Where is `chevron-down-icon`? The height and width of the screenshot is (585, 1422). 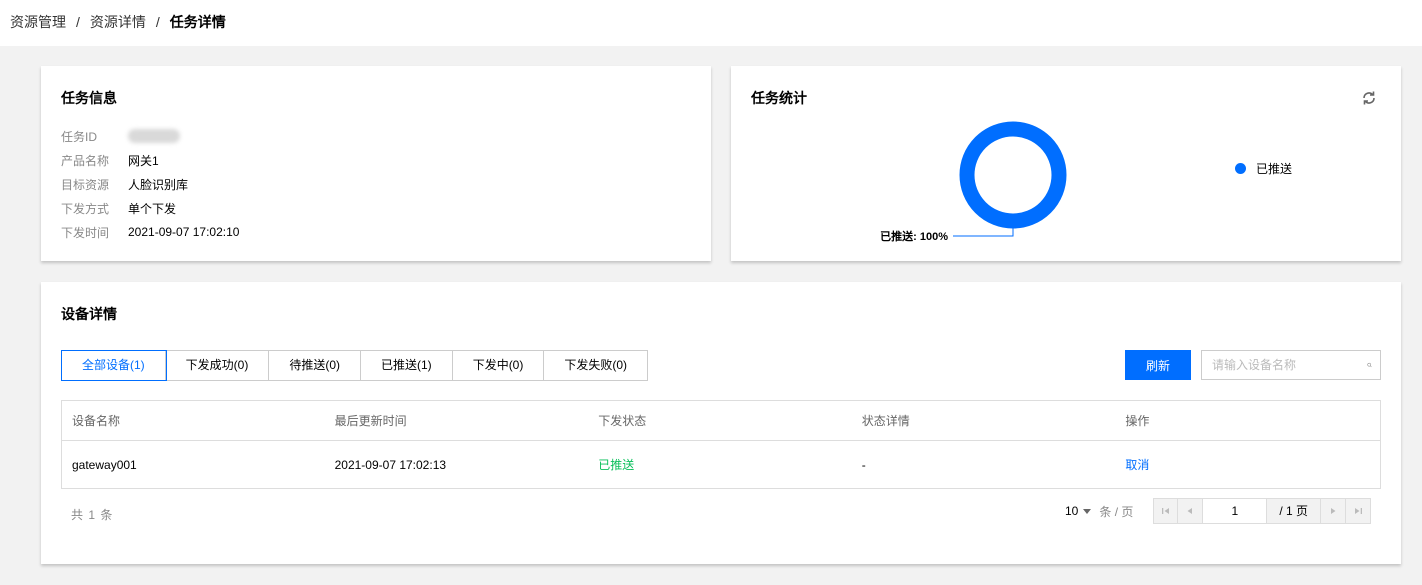 chevron-down-icon is located at coordinates (1087, 511).